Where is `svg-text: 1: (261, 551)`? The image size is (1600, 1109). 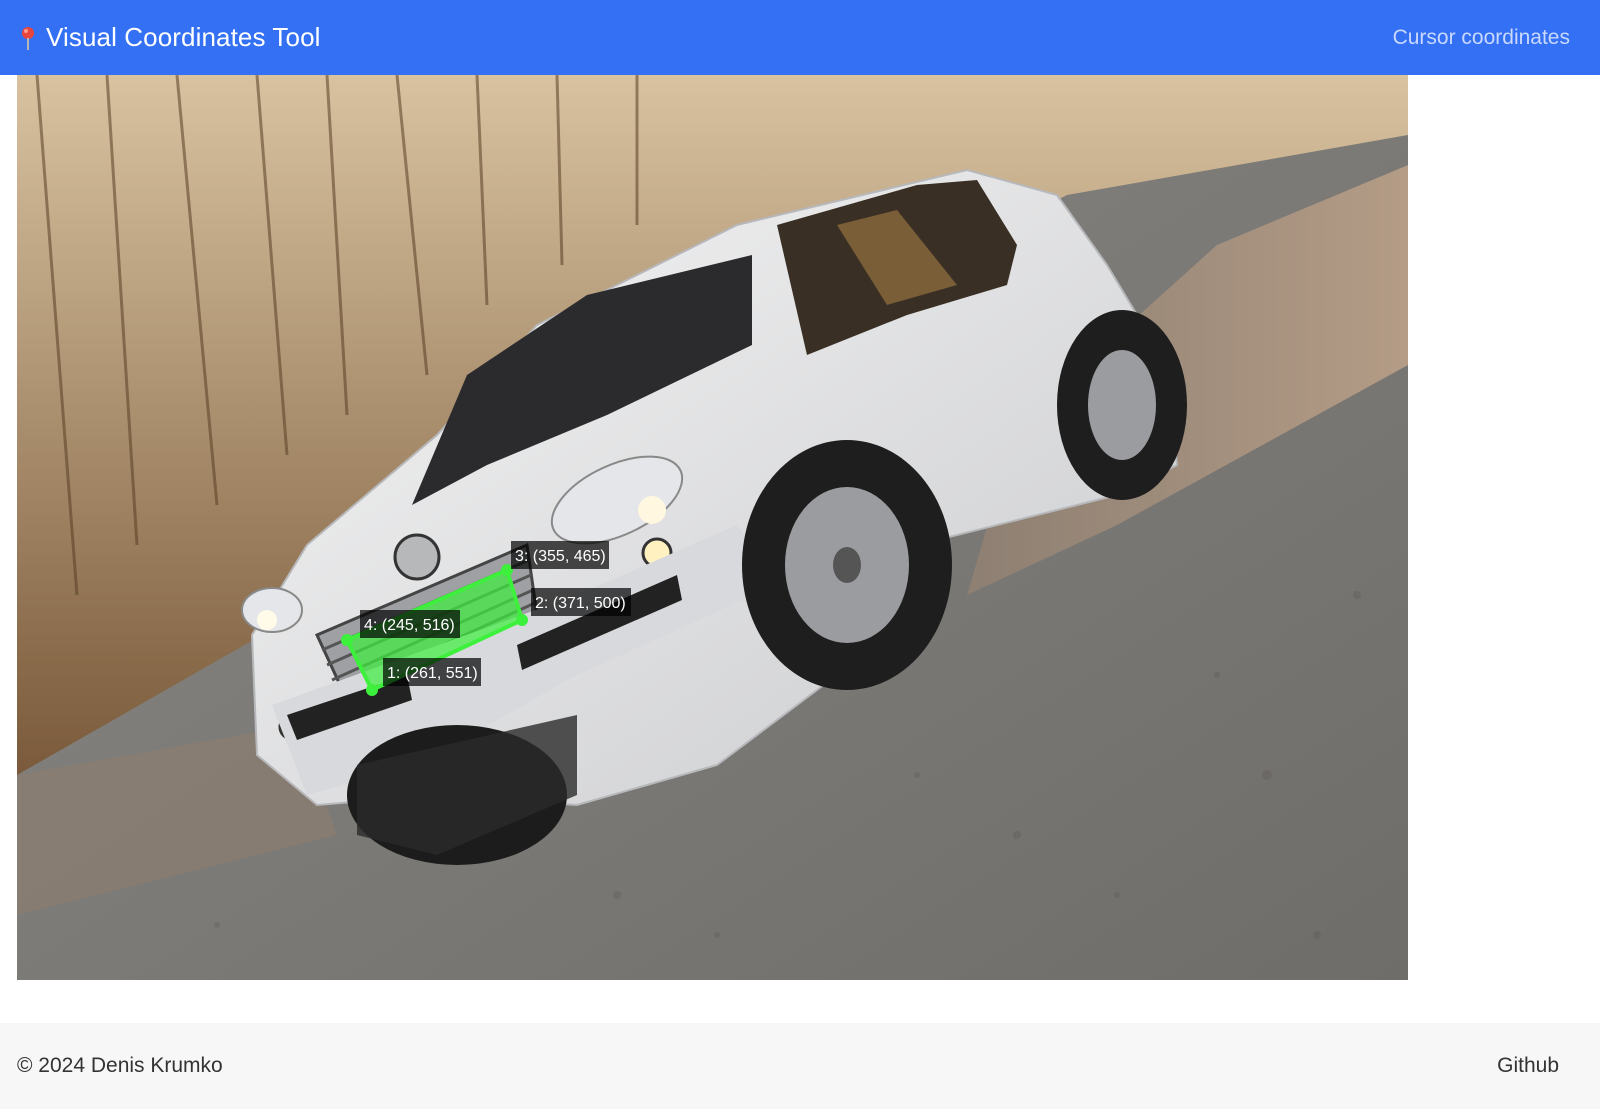 svg-text: 1: (261, 551) is located at coordinates (432, 673).